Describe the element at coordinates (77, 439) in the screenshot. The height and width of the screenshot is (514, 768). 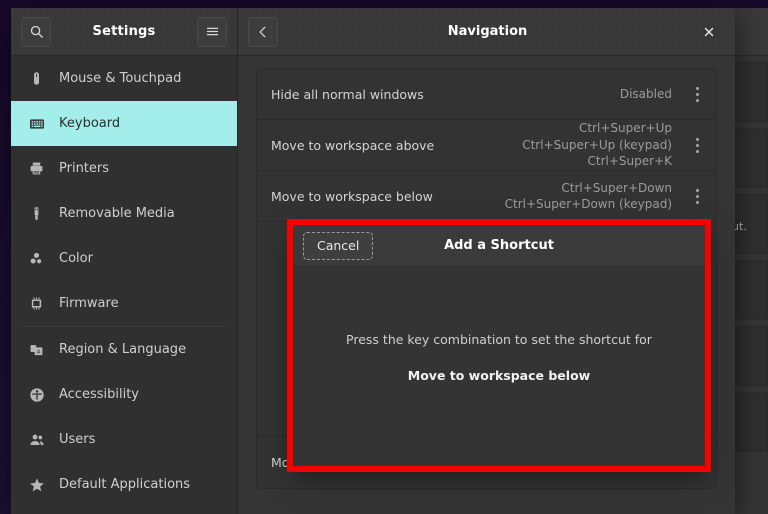
I see `sidebar-item-label: Users` at that location.